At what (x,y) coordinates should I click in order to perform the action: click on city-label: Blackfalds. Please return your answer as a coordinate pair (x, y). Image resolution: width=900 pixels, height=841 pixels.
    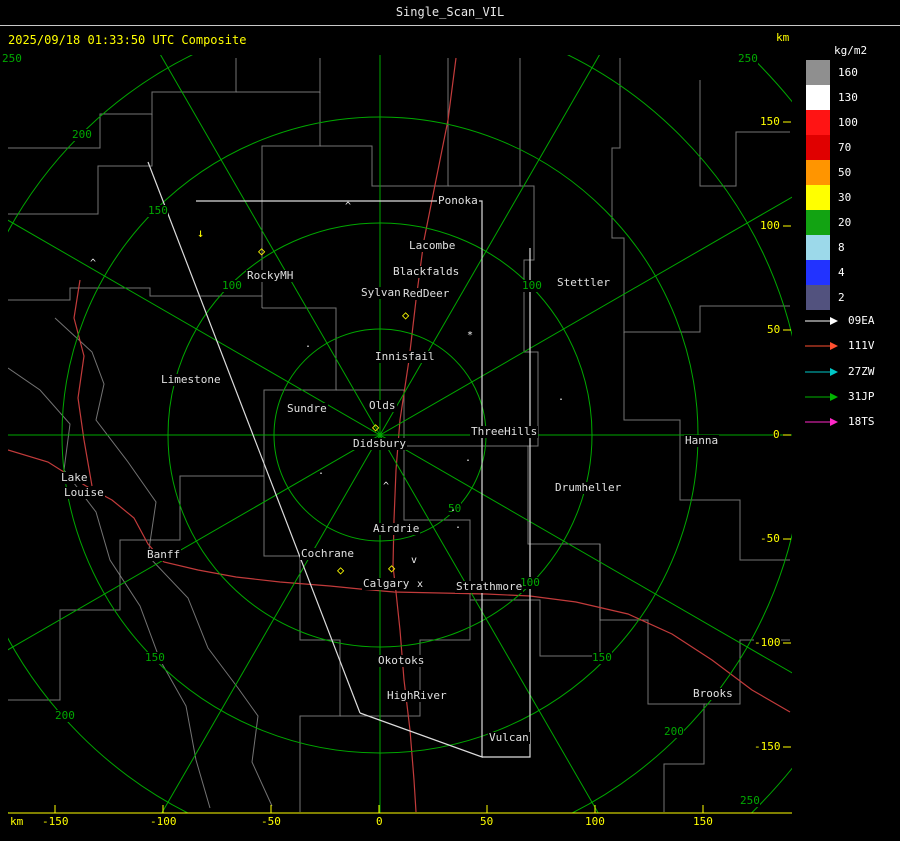
    Looking at the image, I should click on (426, 271).